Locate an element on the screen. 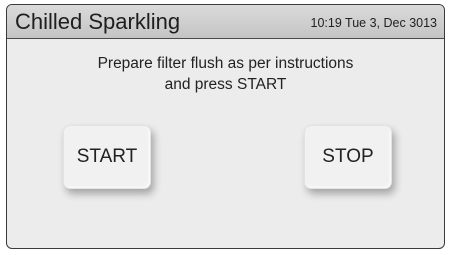 Image resolution: width=452 pixels, height=255 pixels. start-button: START is located at coordinates (107, 157).